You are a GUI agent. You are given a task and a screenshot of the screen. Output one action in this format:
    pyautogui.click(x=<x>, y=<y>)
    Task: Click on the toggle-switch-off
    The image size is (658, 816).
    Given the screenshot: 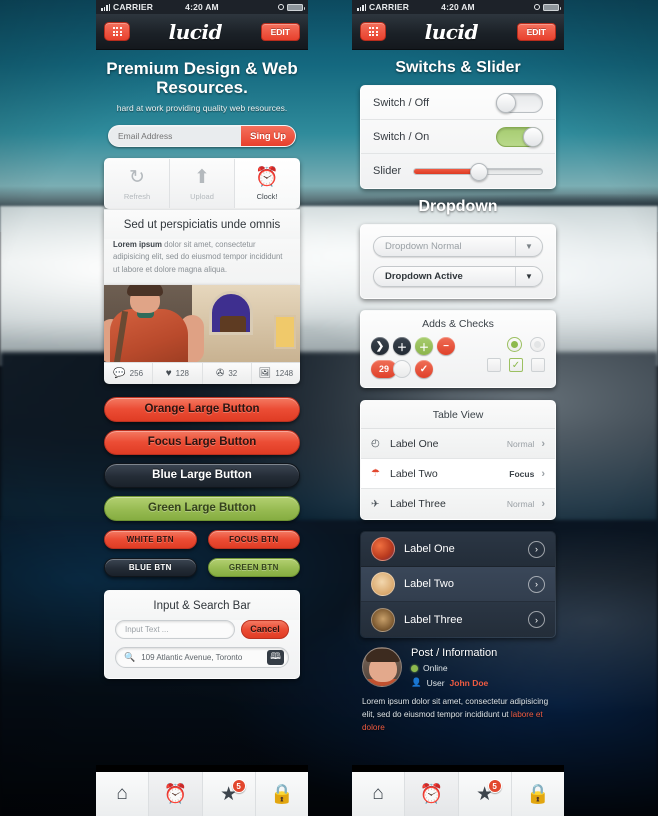 What is the action you would take?
    pyautogui.click(x=519, y=102)
    